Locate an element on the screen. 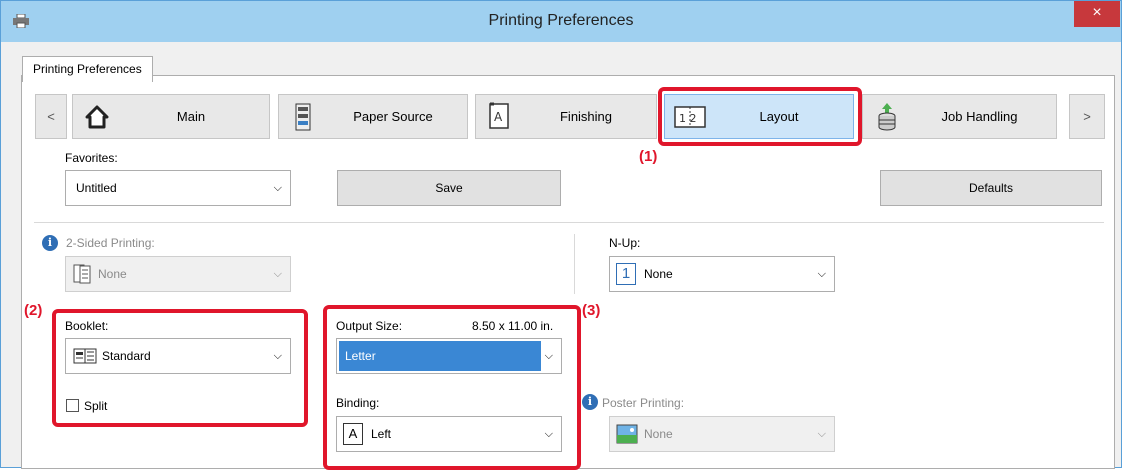 The image size is (1122, 470). split-label: Split is located at coordinates (96, 406).